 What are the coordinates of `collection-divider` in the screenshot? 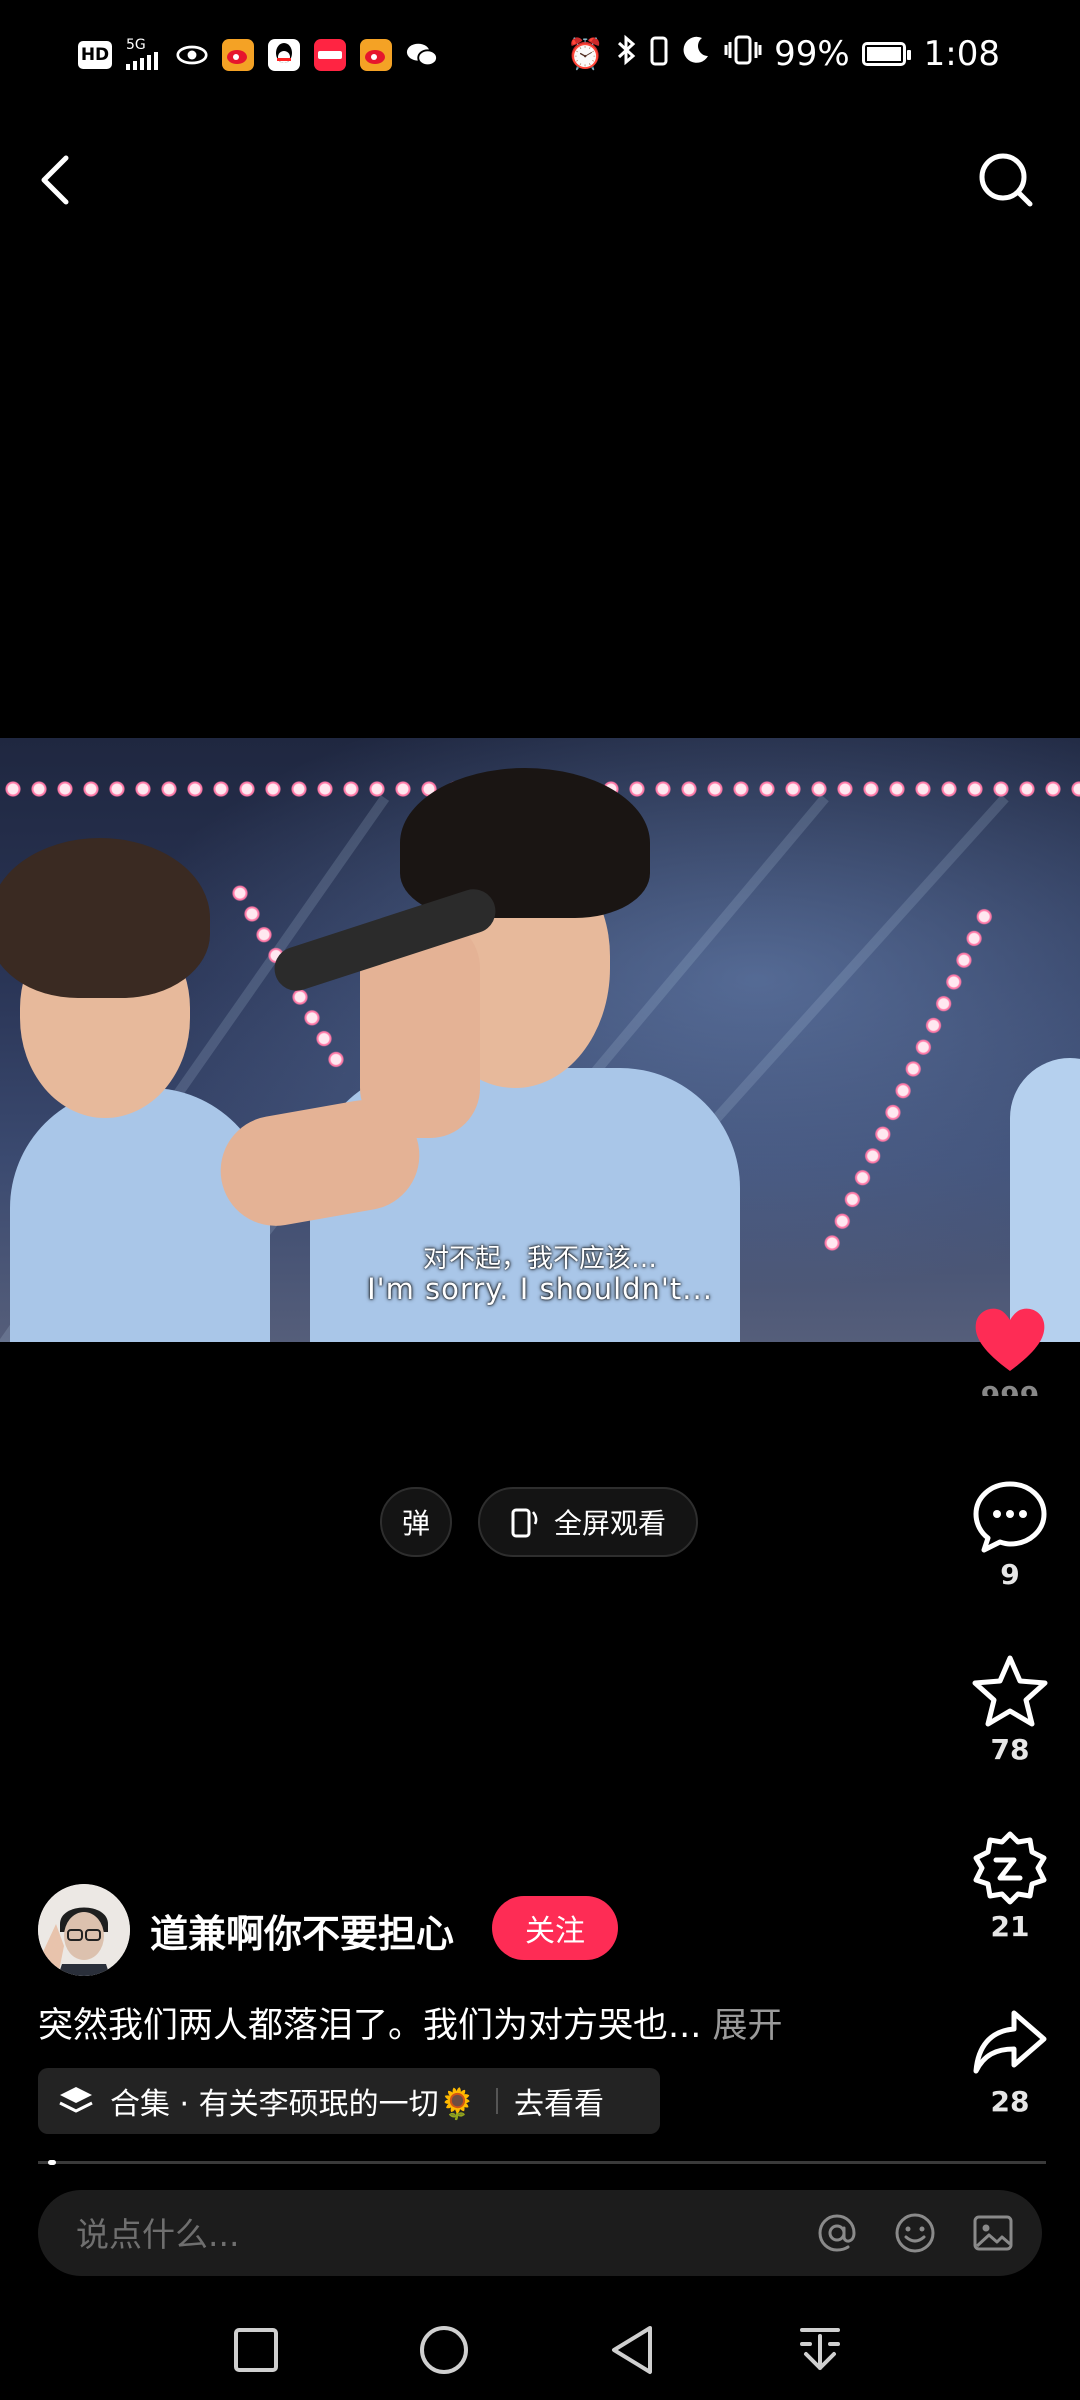 It's located at (496, 2101).